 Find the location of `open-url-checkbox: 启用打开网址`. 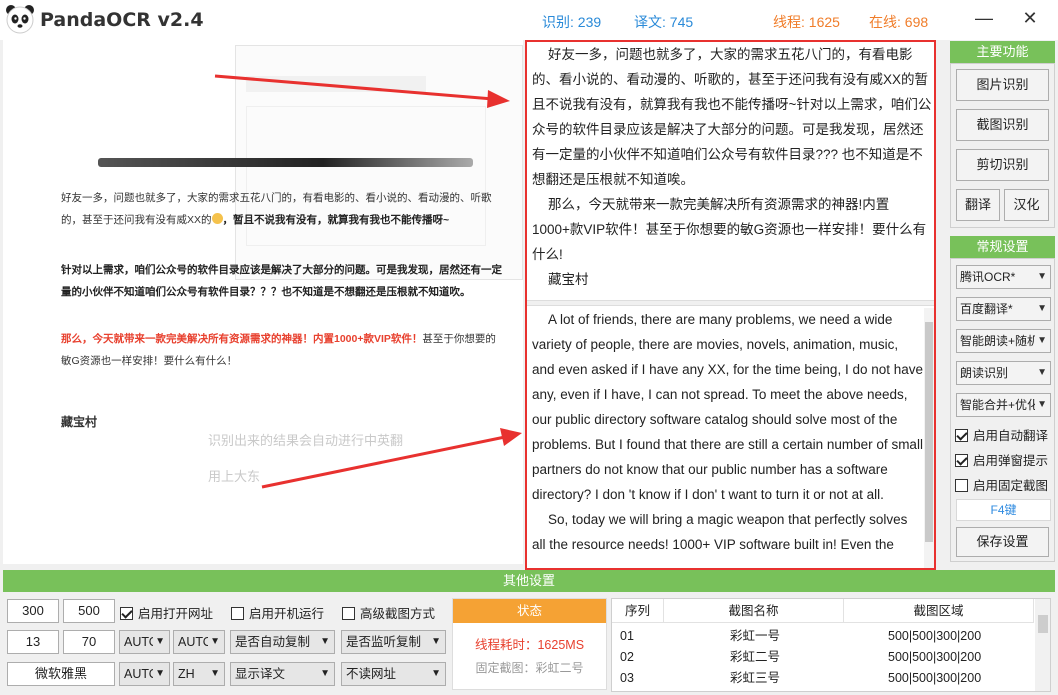

open-url-checkbox: 启用打开网址 is located at coordinates (166, 612).